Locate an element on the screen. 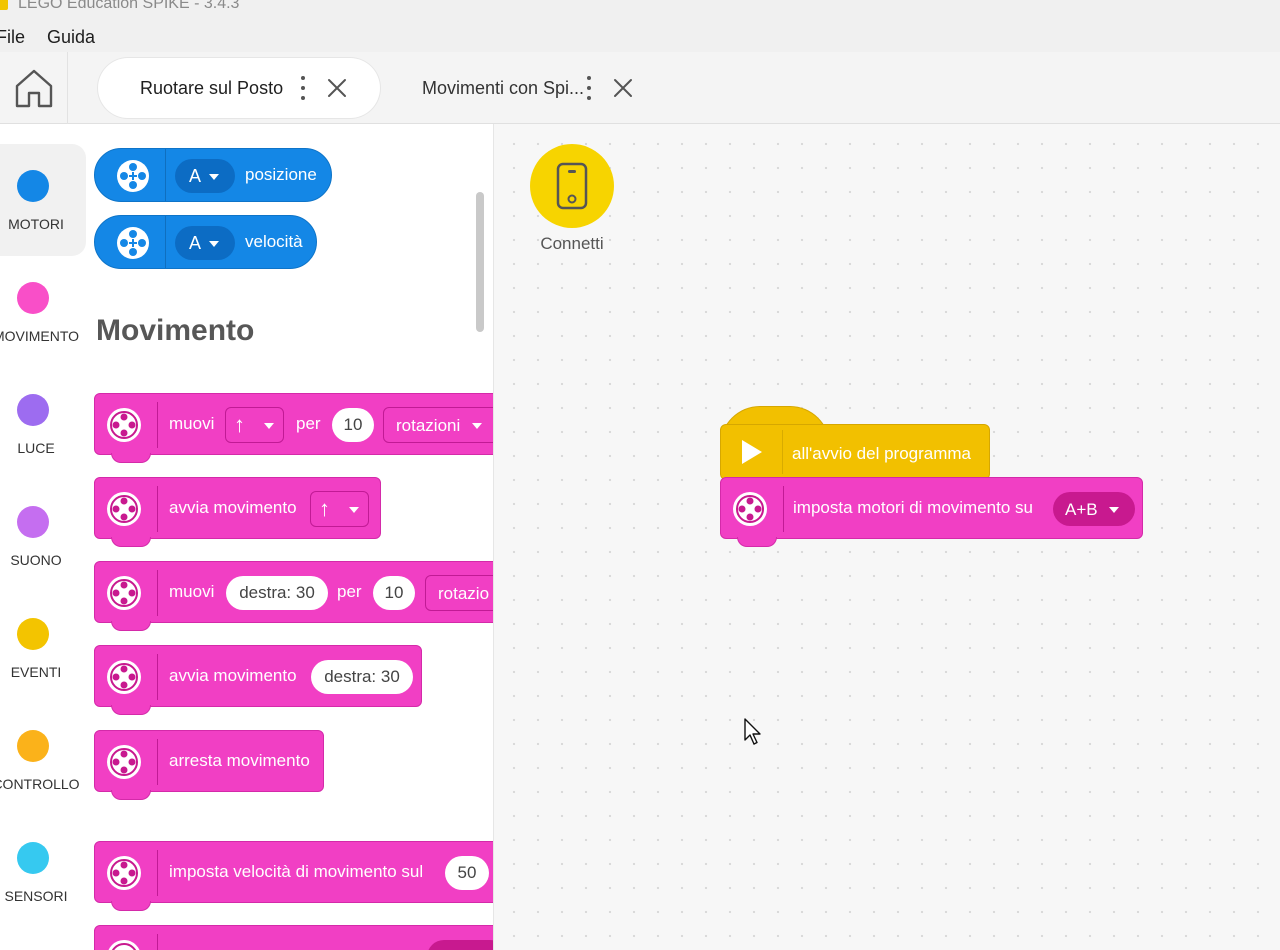 This screenshot has height=950, width=1280. tab-label: Ruotare sul Posto is located at coordinates (212, 88).